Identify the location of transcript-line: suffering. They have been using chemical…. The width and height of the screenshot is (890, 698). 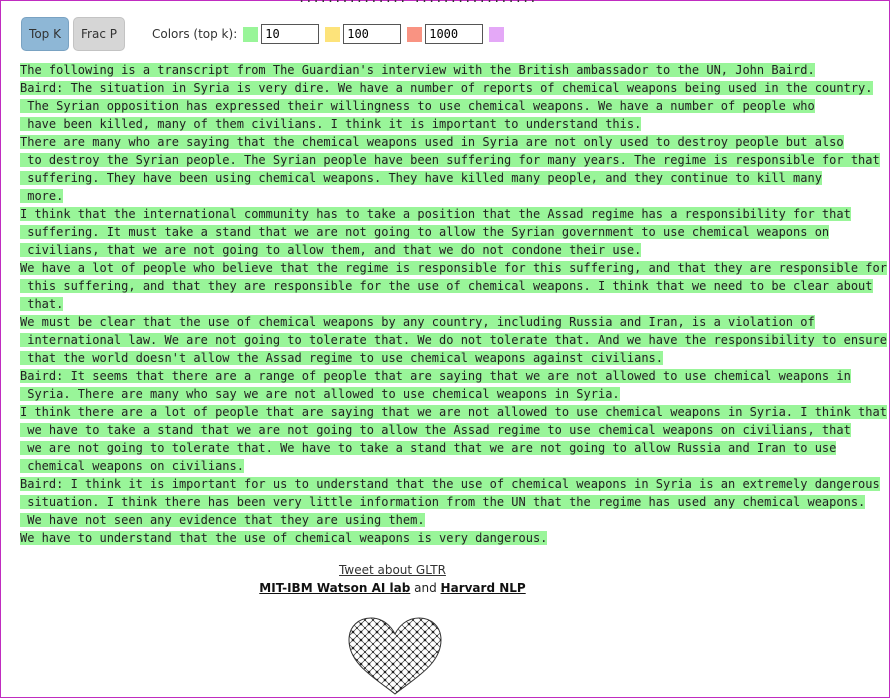
(421, 178).